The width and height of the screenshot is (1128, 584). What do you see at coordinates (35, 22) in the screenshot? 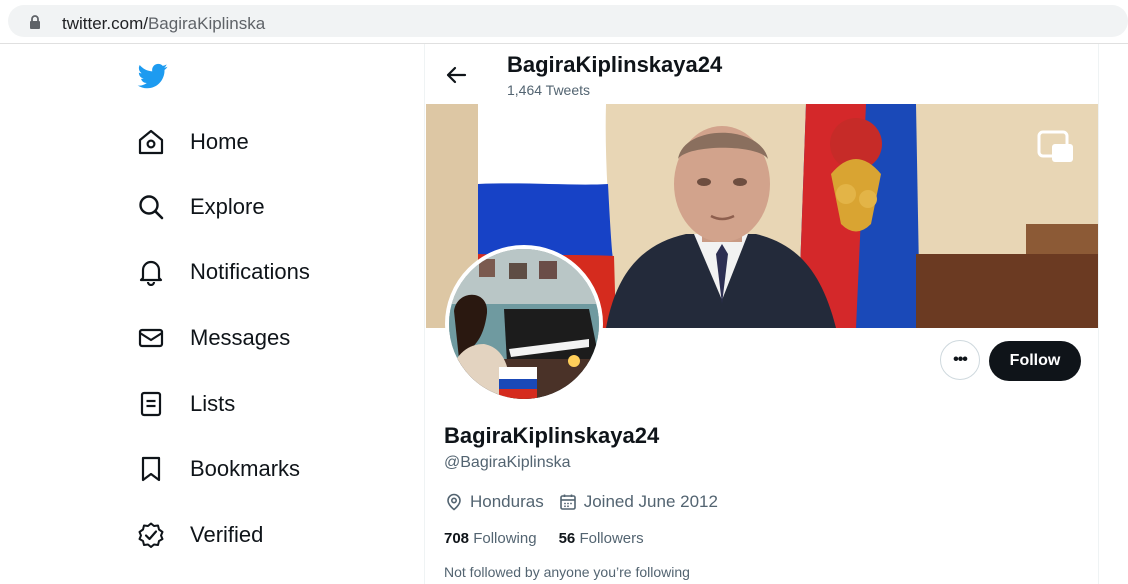
I see `lock-icon` at bounding box center [35, 22].